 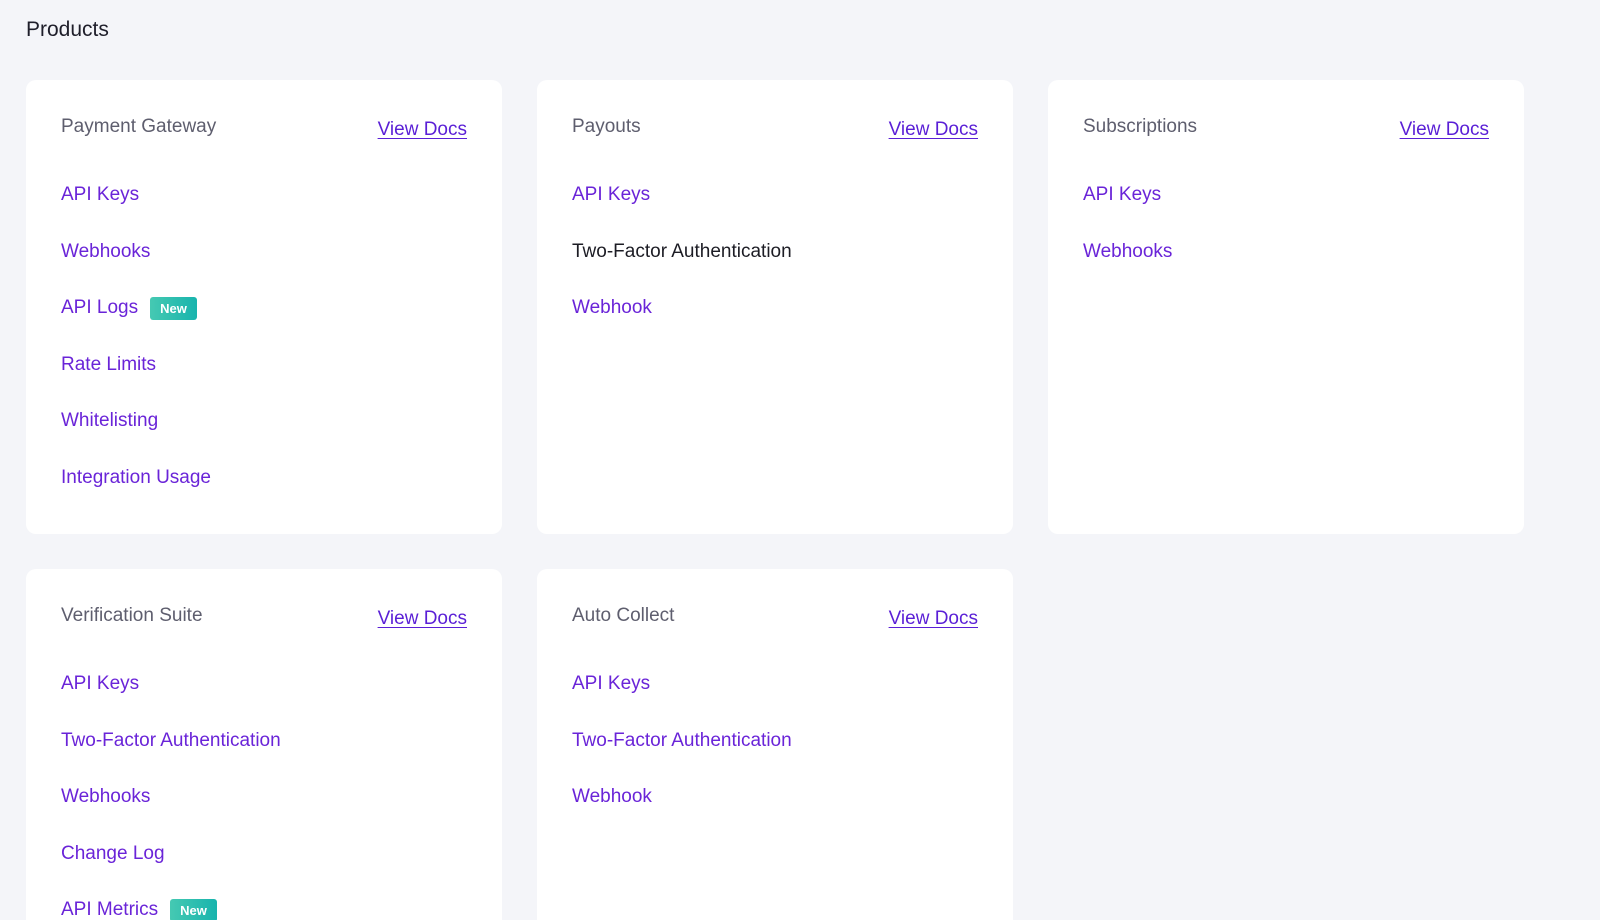 I want to click on card-header: Payouts View Docs, so click(x=775, y=131).